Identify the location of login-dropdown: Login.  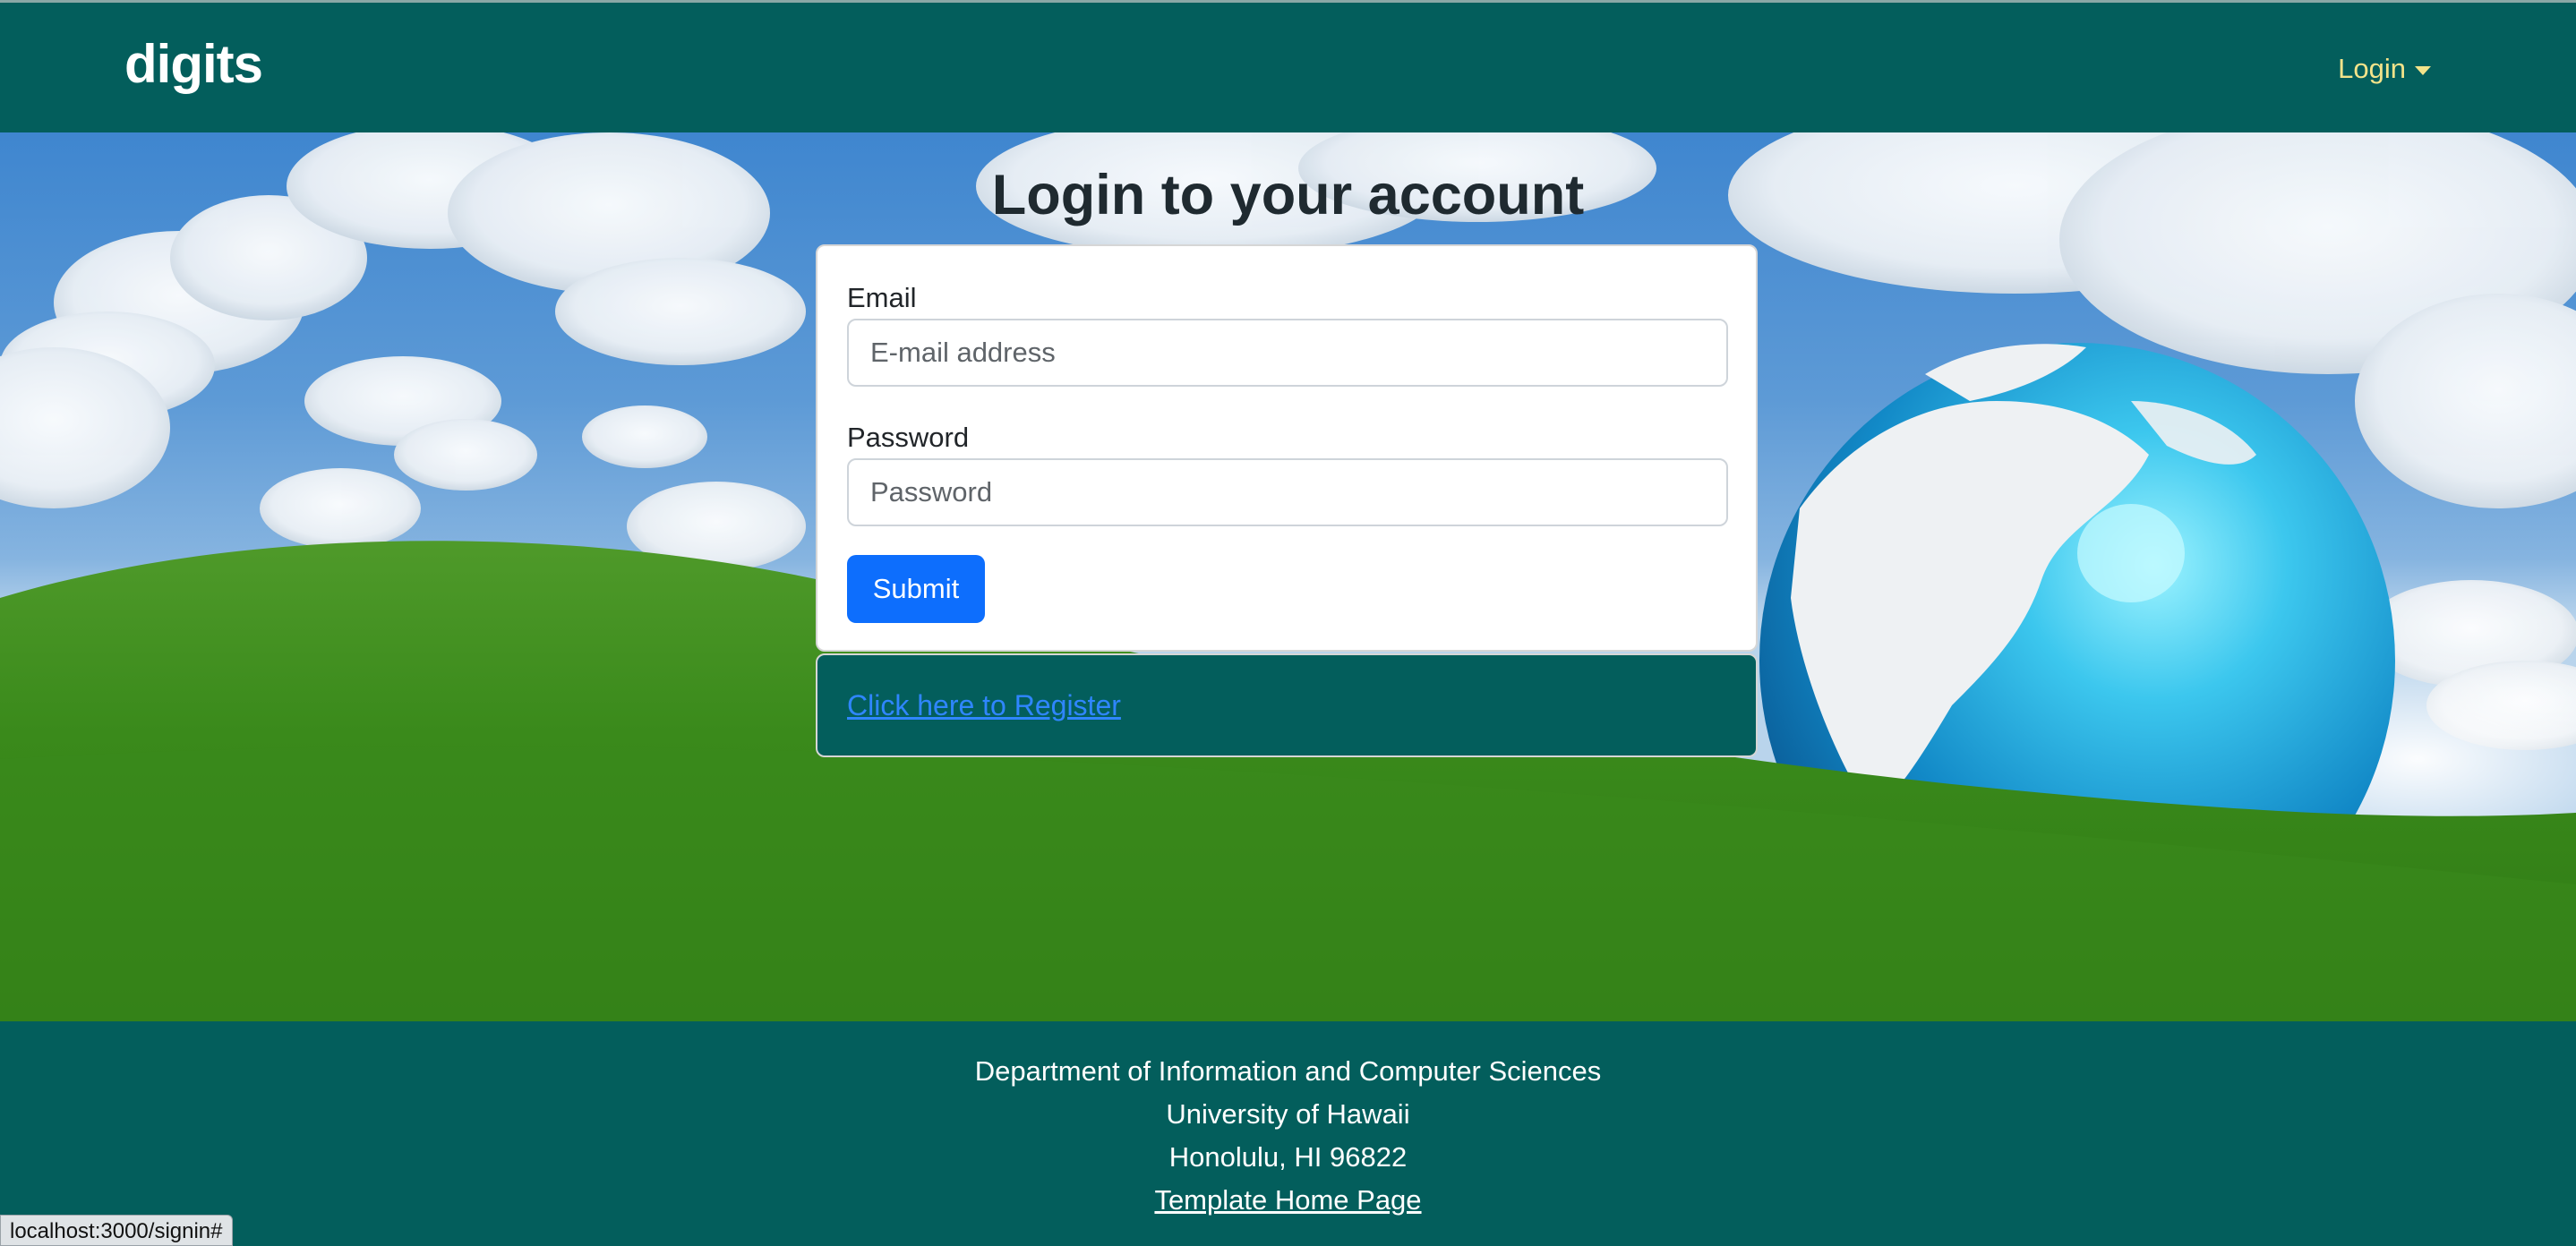
(2384, 69).